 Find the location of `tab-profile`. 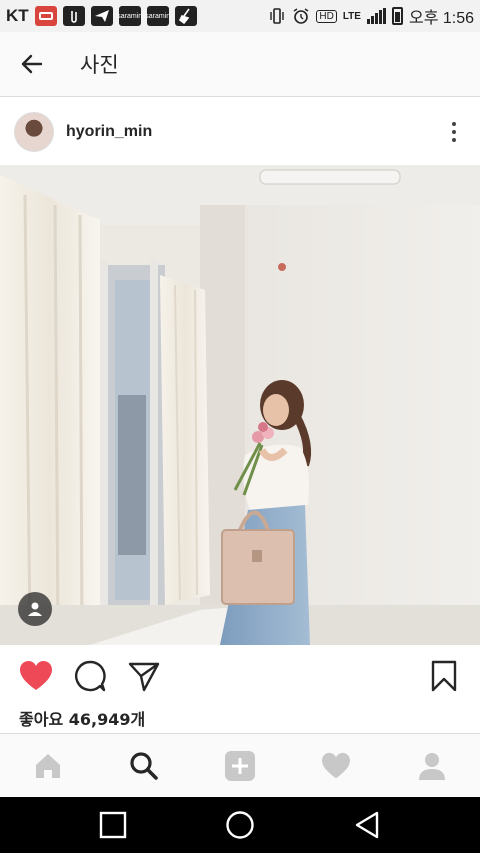

tab-profile is located at coordinates (432, 766).